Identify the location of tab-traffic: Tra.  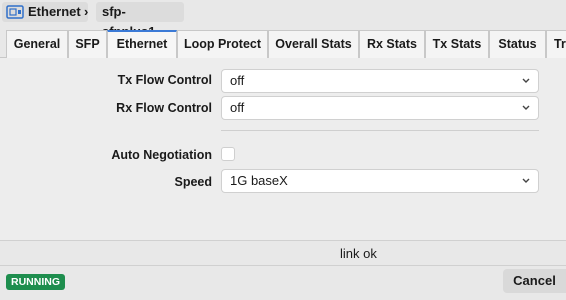
(556, 44).